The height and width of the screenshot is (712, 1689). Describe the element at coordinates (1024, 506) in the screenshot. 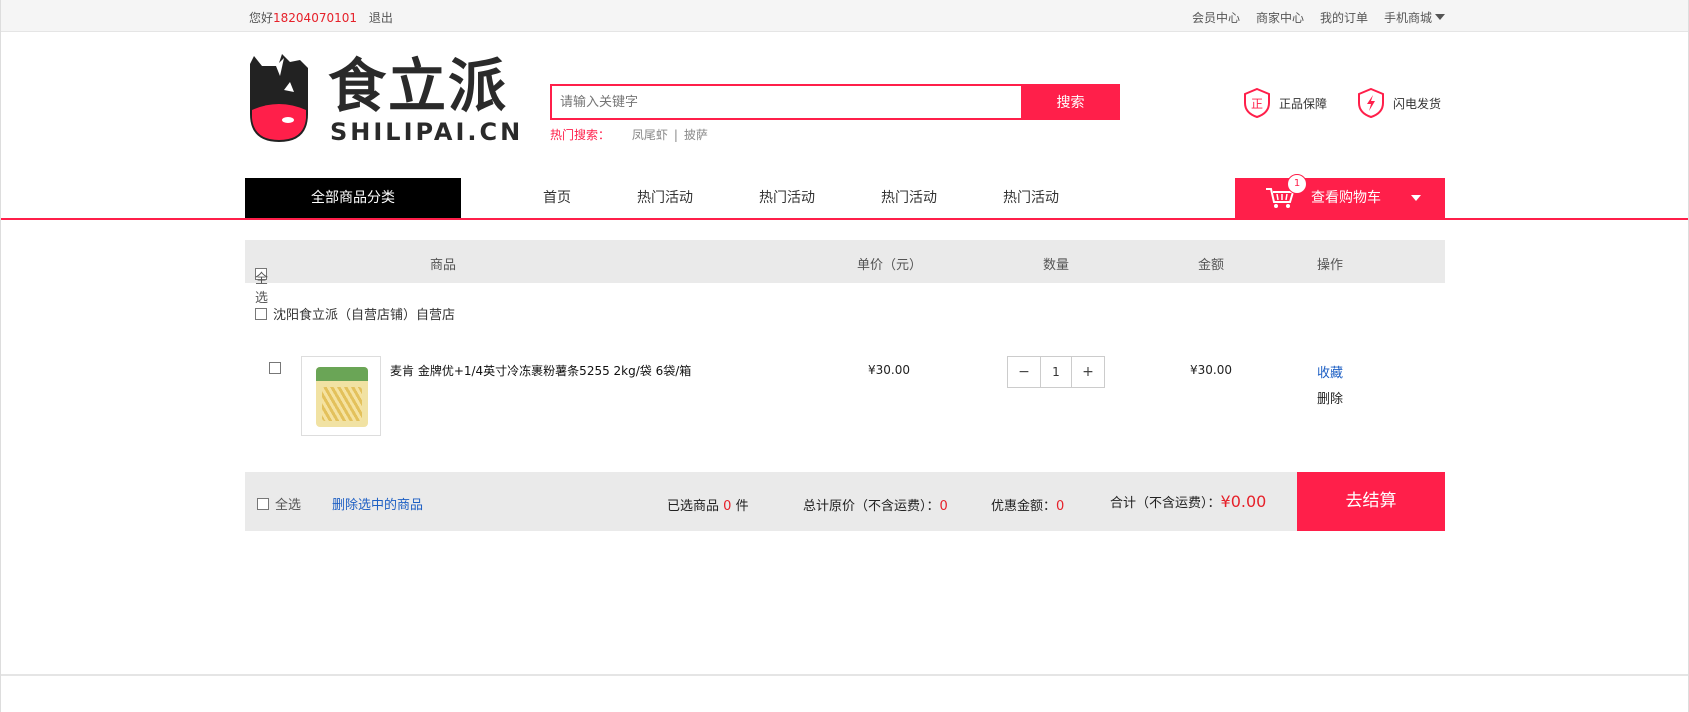

I see `discount-label: 优惠金额：` at that location.